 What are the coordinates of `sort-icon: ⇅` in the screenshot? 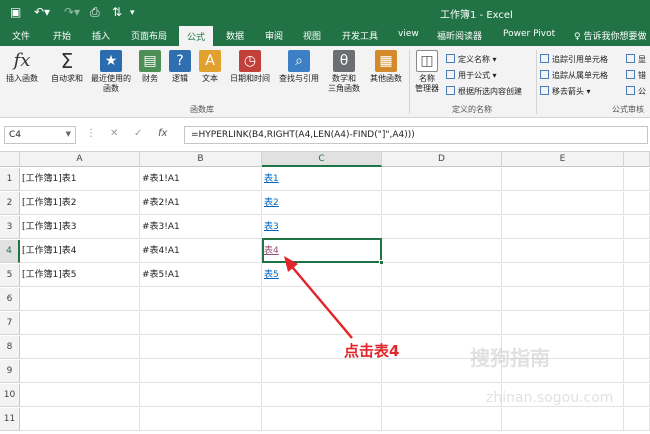 It's located at (117, 12).